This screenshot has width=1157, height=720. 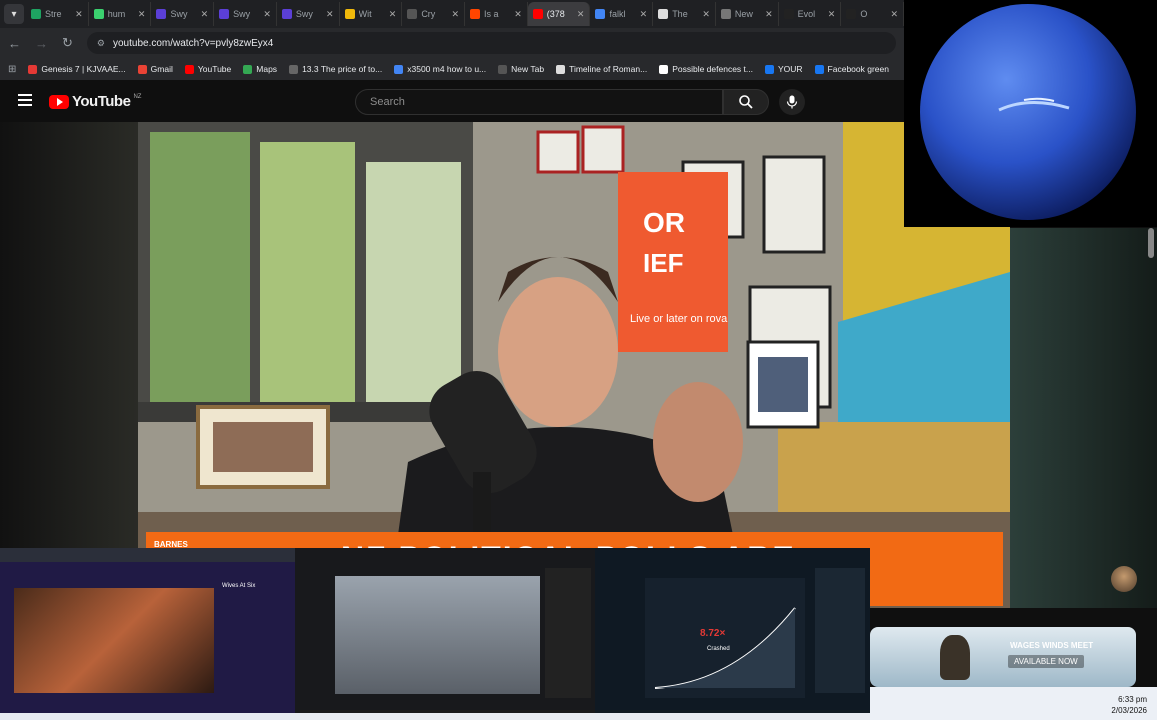 I want to click on bookmark-item: YouTube, so click(x=207, y=69).